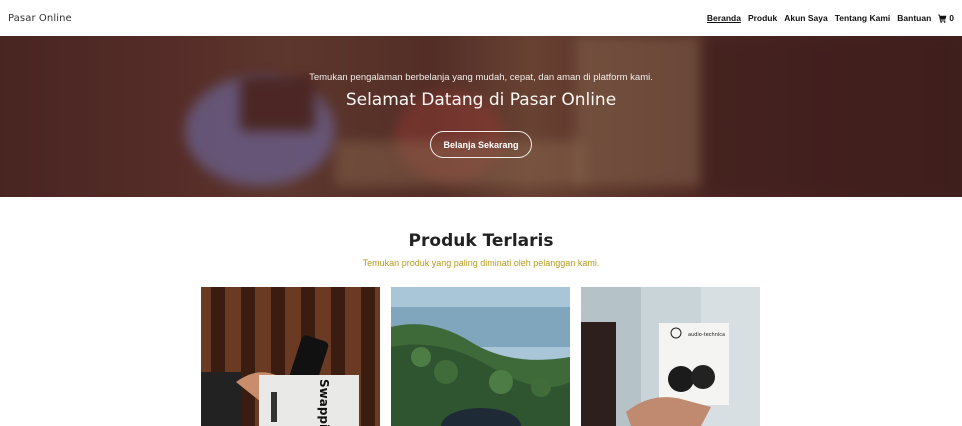 This screenshot has height=426, width=962. What do you see at coordinates (481, 144) in the screenshot?
I see `shop-now-button: Belanja Sekarang` at bounding box center [481, 144].